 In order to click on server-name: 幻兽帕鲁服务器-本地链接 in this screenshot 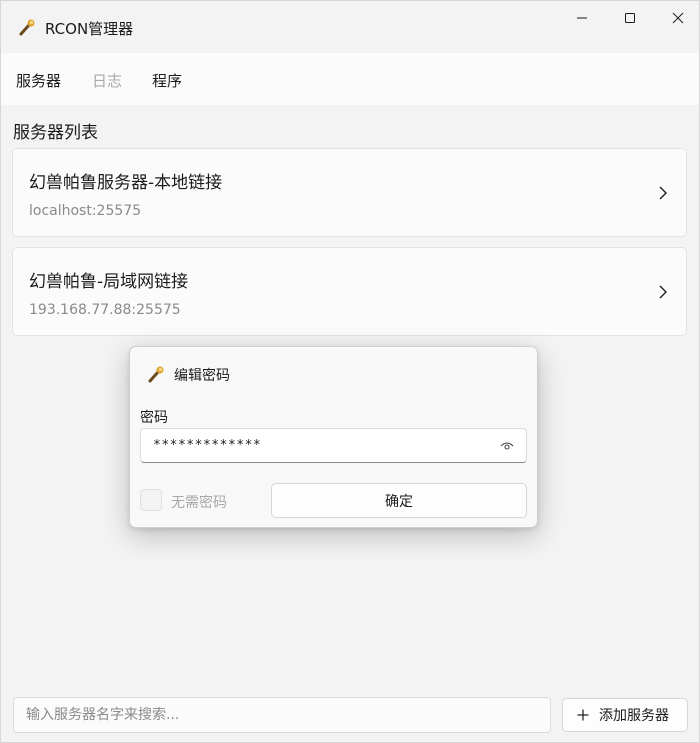, I will do `click(126, 183)`.